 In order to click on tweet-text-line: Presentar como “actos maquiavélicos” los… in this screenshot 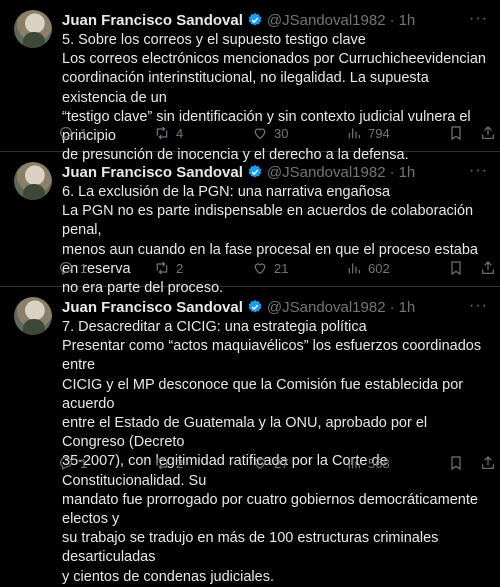, I will do `click(272, 356)`.